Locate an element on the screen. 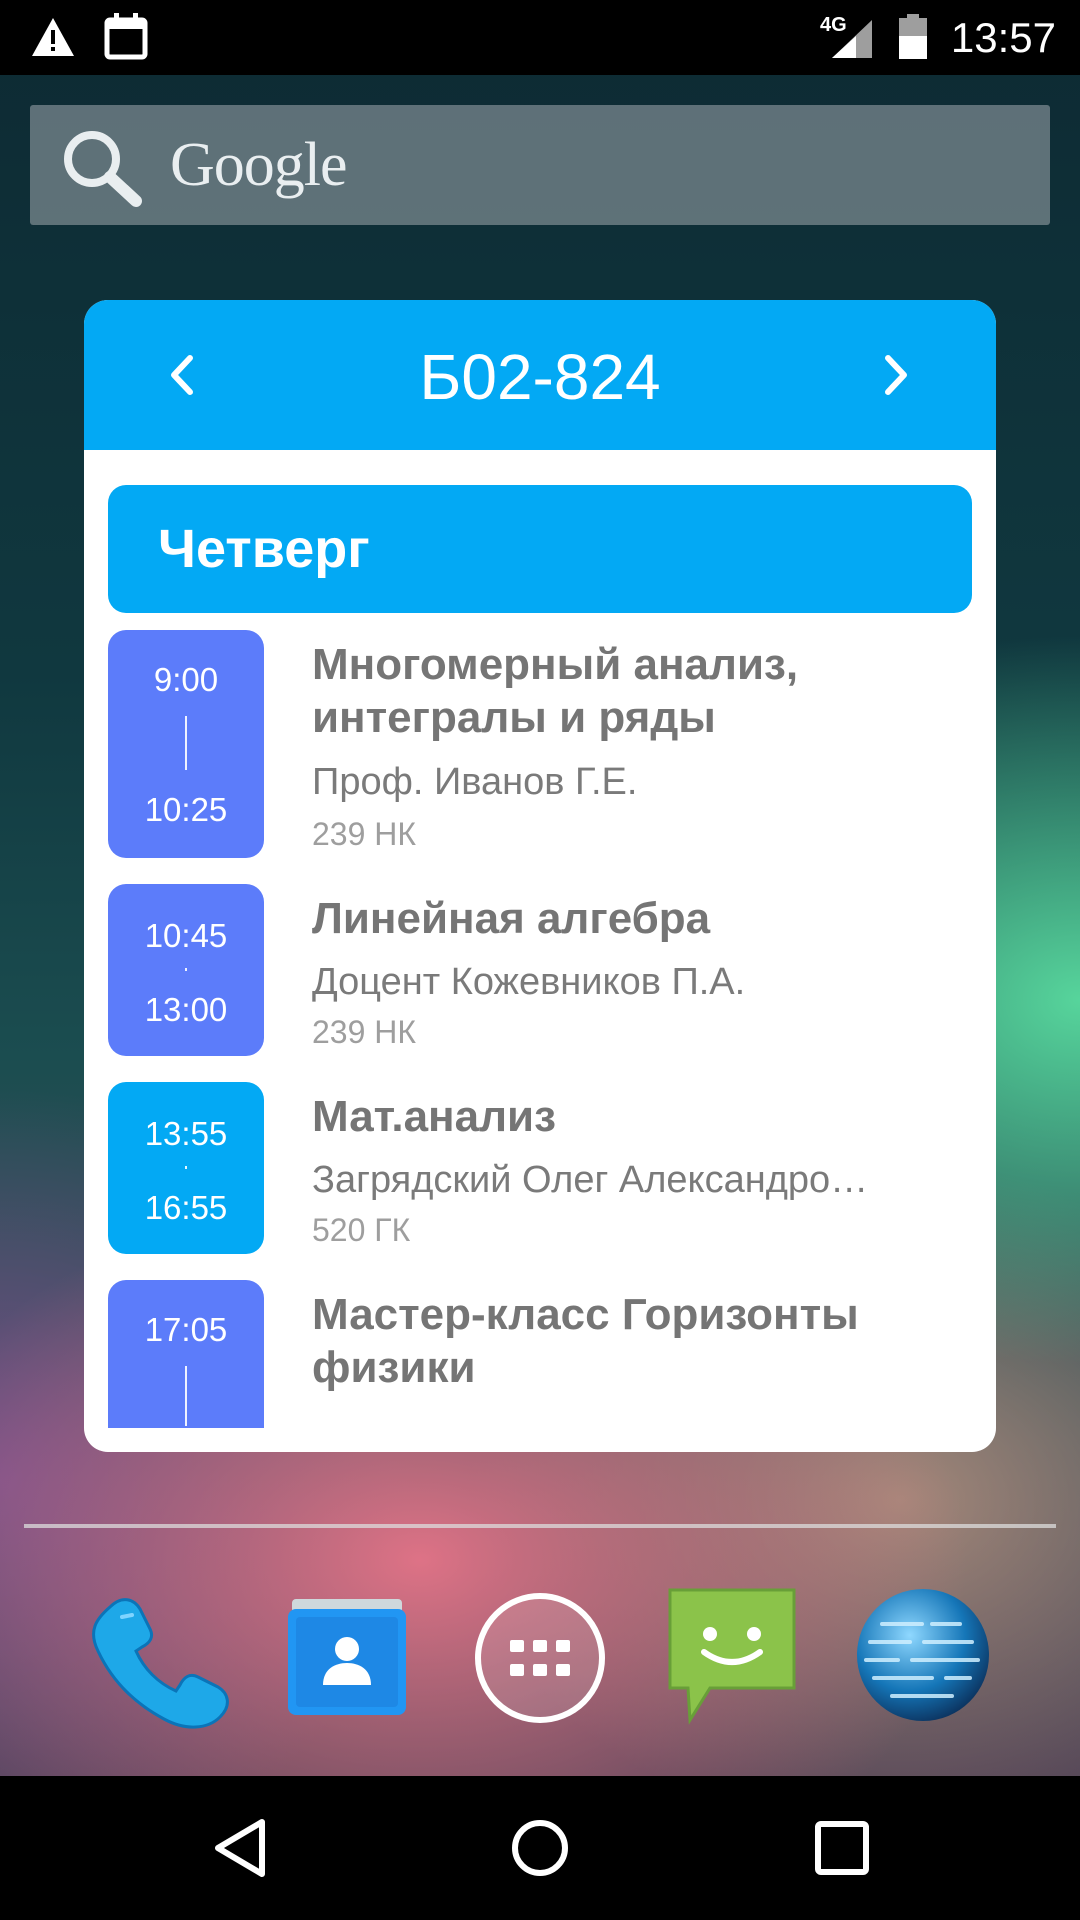 Image resolution: width=1080 pixels, height=1920 pixels. search-icon is located at coordinates (103, 169).